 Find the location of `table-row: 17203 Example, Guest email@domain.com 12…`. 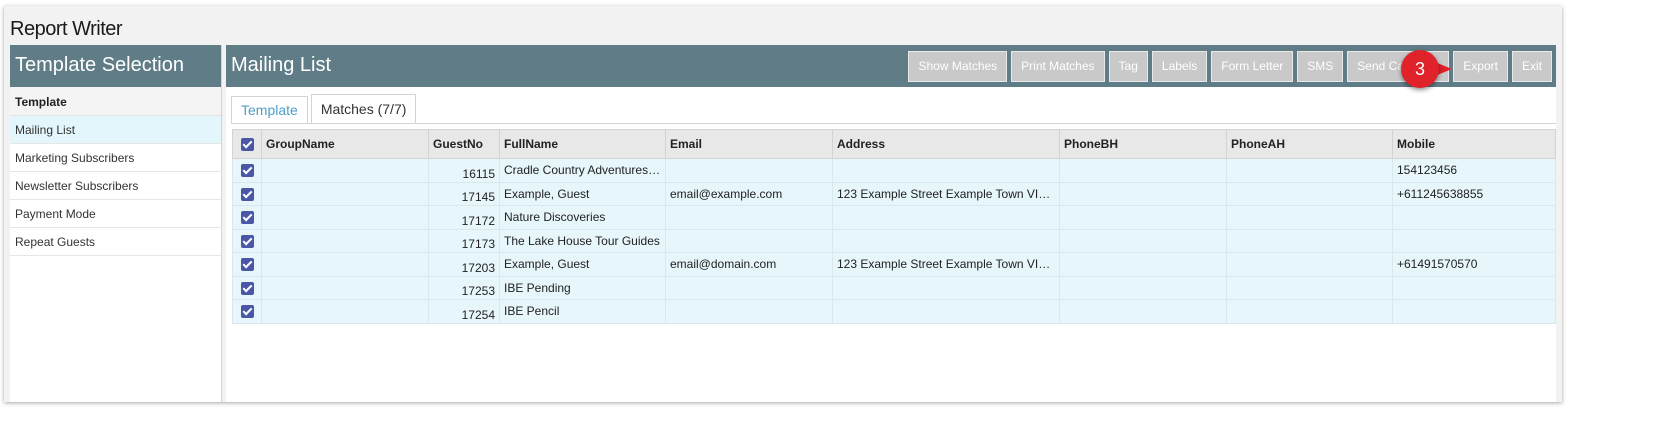

table-row: 17203 Example, Guest email@domain.com 12… is located at coordinates (894, 264).